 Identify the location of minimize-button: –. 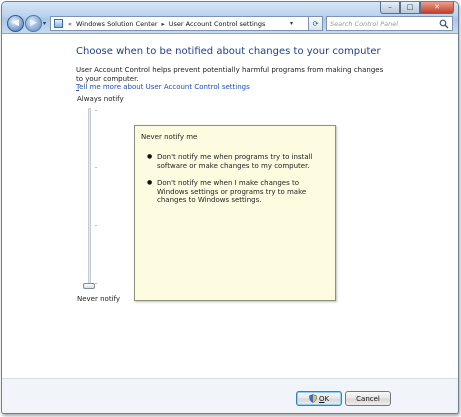
(390, 8).